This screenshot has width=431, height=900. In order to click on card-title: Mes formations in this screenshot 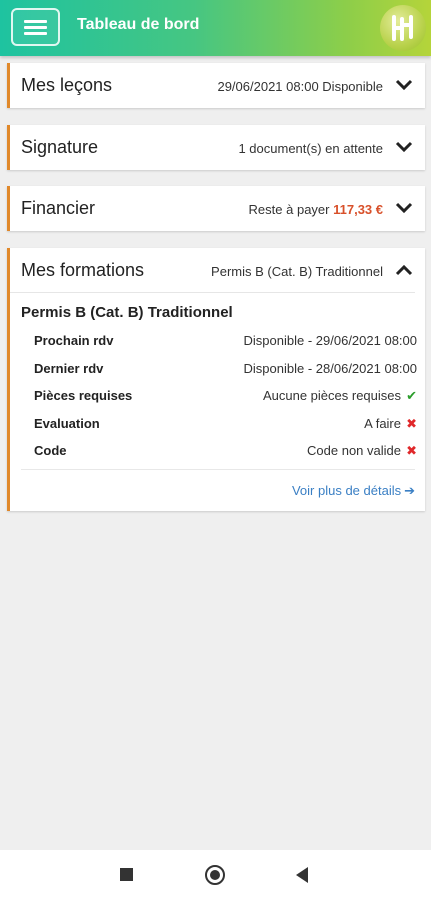, I will do `click(83, 270)`.